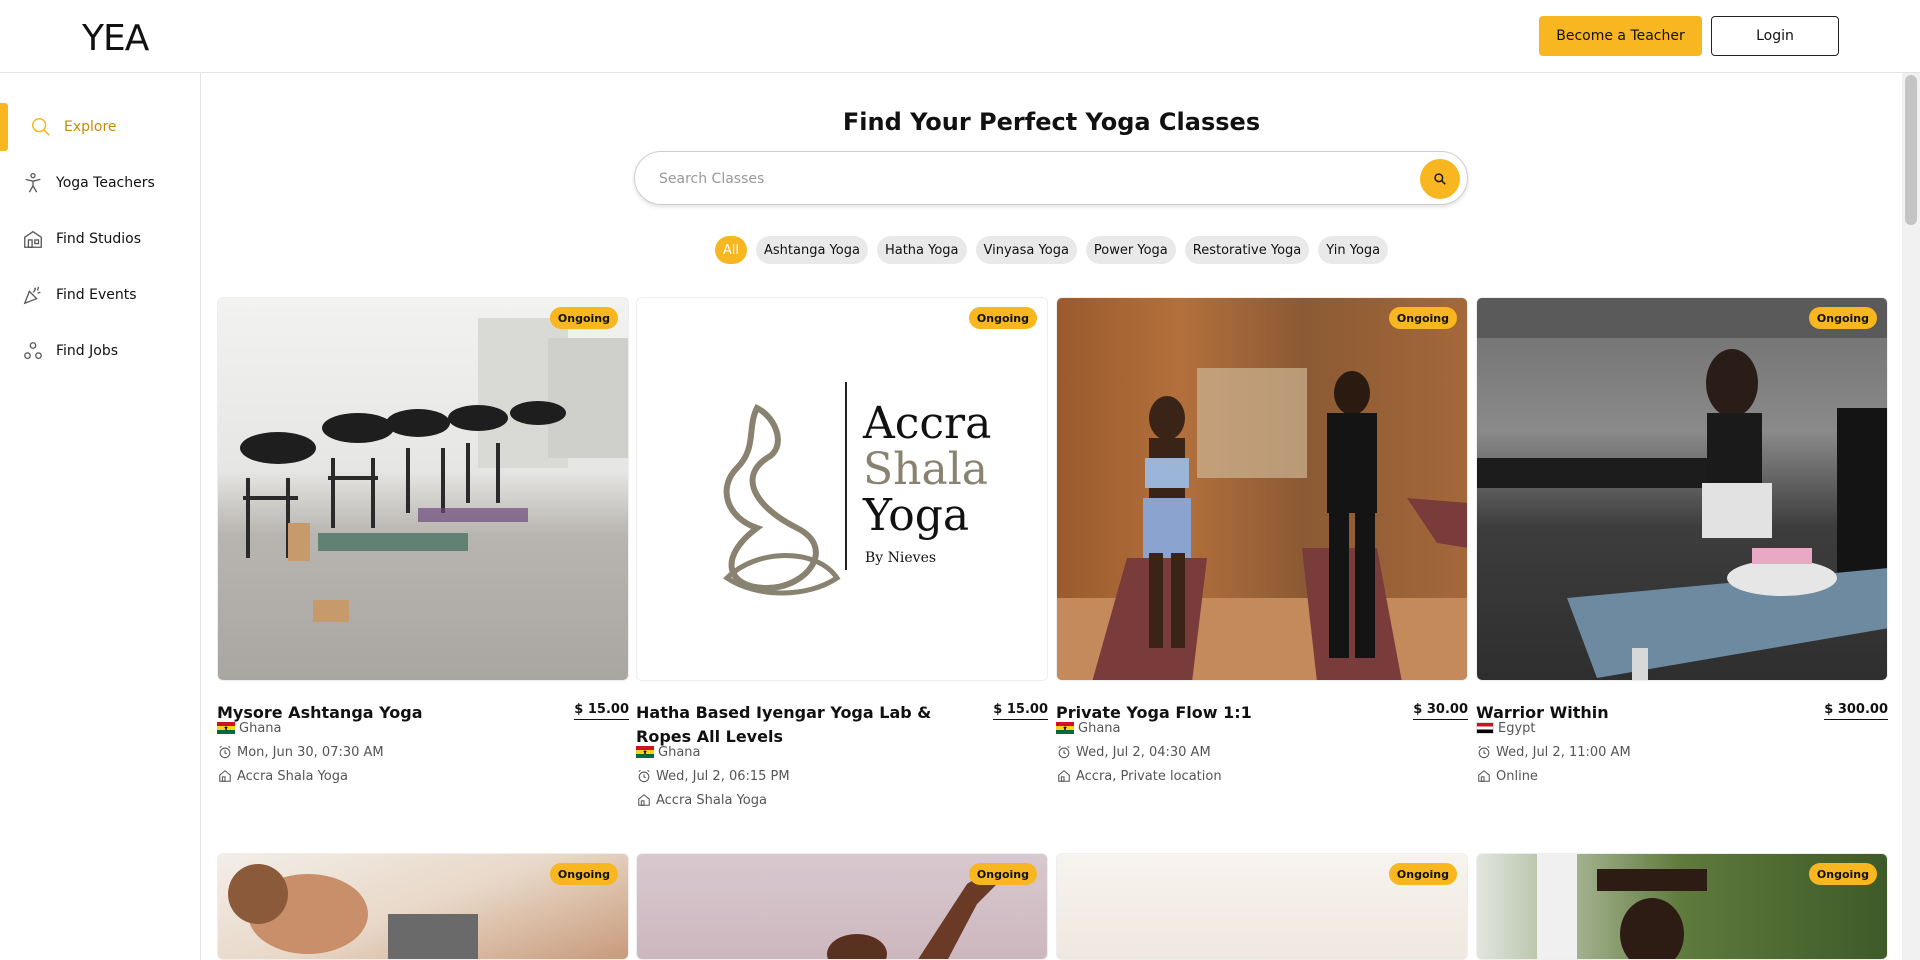  What do you see at coordinates (105, 183) in the screenshot?
I see `sidebar-item-label: Yoga Teachers` at bounding box center [105, 183].